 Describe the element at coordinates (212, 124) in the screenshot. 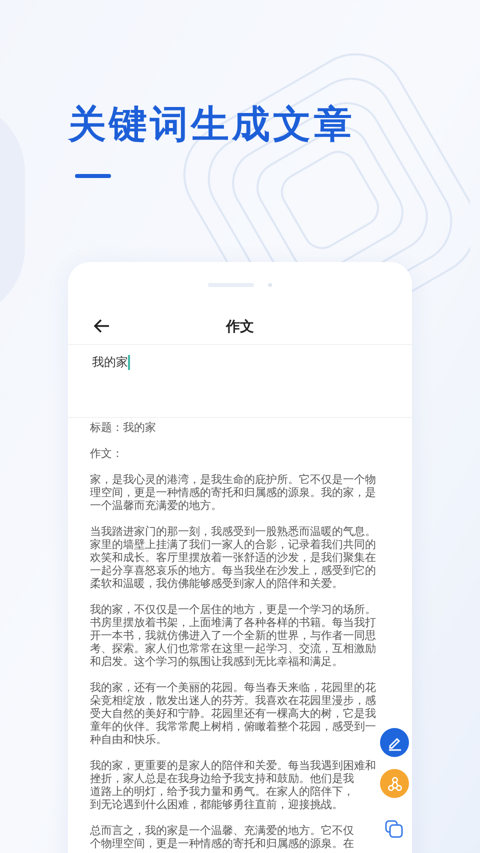

I see `headline: 关键词生成文章` at that location.